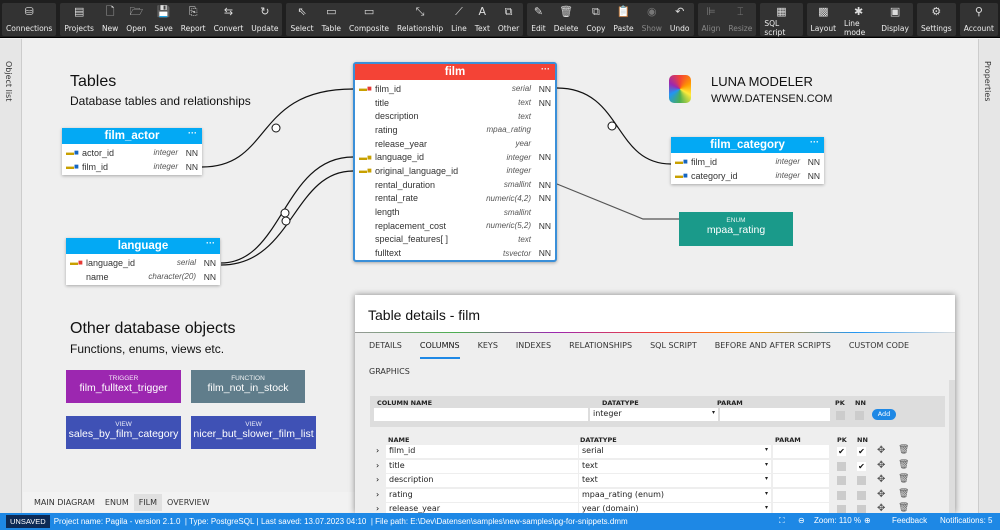  I want to click on column-row: length smallint, so click(455, 212).